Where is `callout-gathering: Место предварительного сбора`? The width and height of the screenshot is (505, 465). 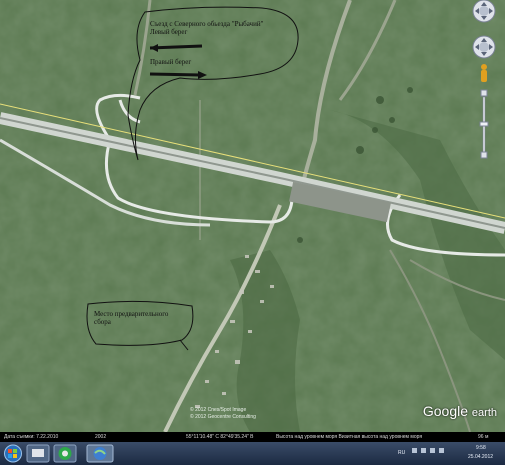
callout-gathering: Место предварительного сбора is located at coordinates (131, 318).